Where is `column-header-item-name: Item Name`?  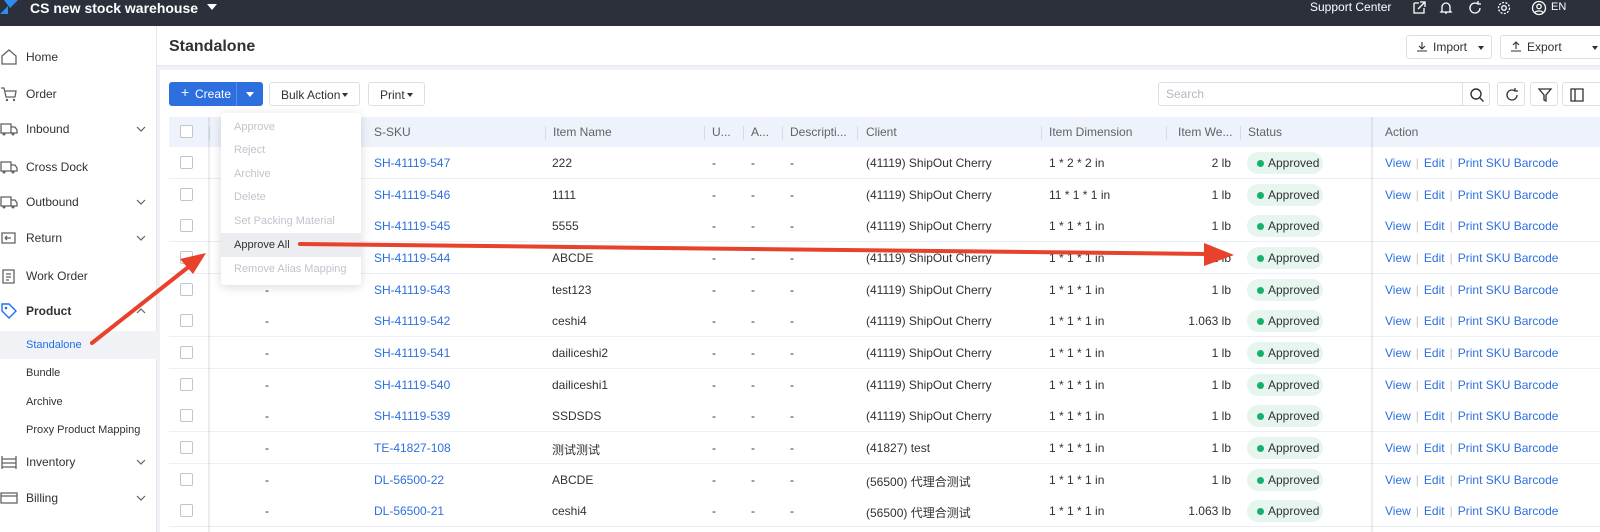 column-header-item-name: Item Name is located at coordinates (582, 132).